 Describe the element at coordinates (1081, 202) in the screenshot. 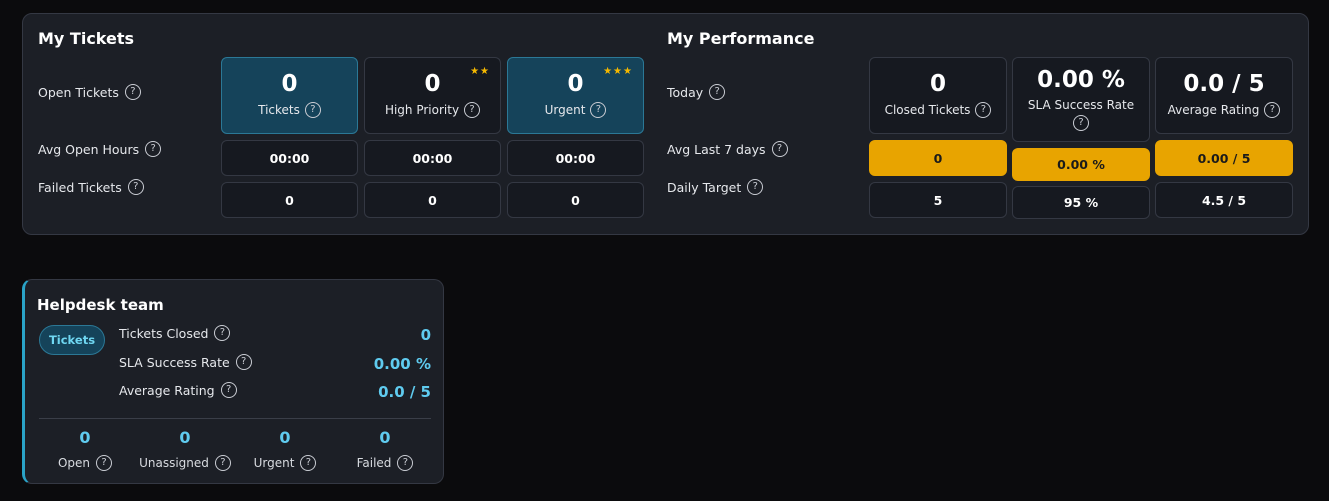

I see `target-sla-success: 95 %` at that location.